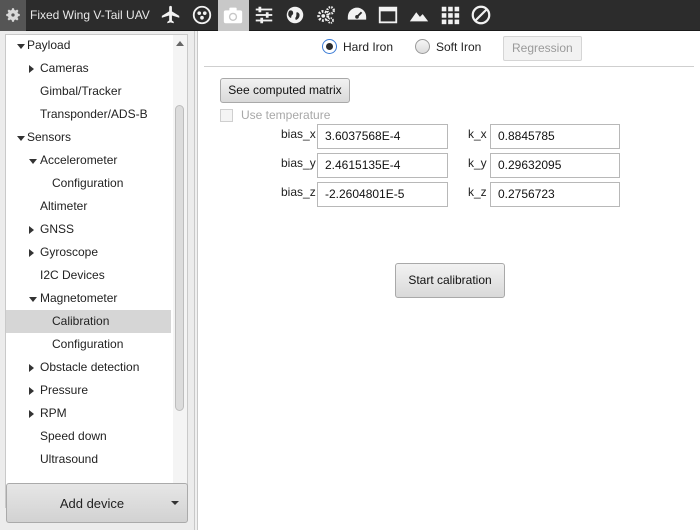  What do you see at coordinates (202, 15) in the screenshot?
I see `dots-circle-toolbar-button` at bounding box center [202, 15].